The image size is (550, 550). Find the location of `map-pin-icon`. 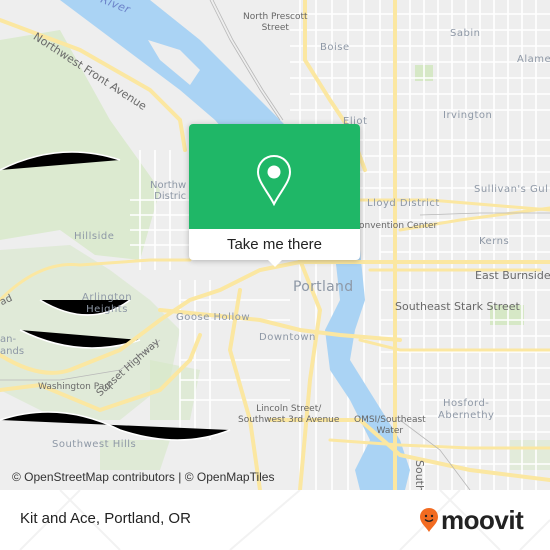

map-pin-icon is located at coordinates (274, 180).